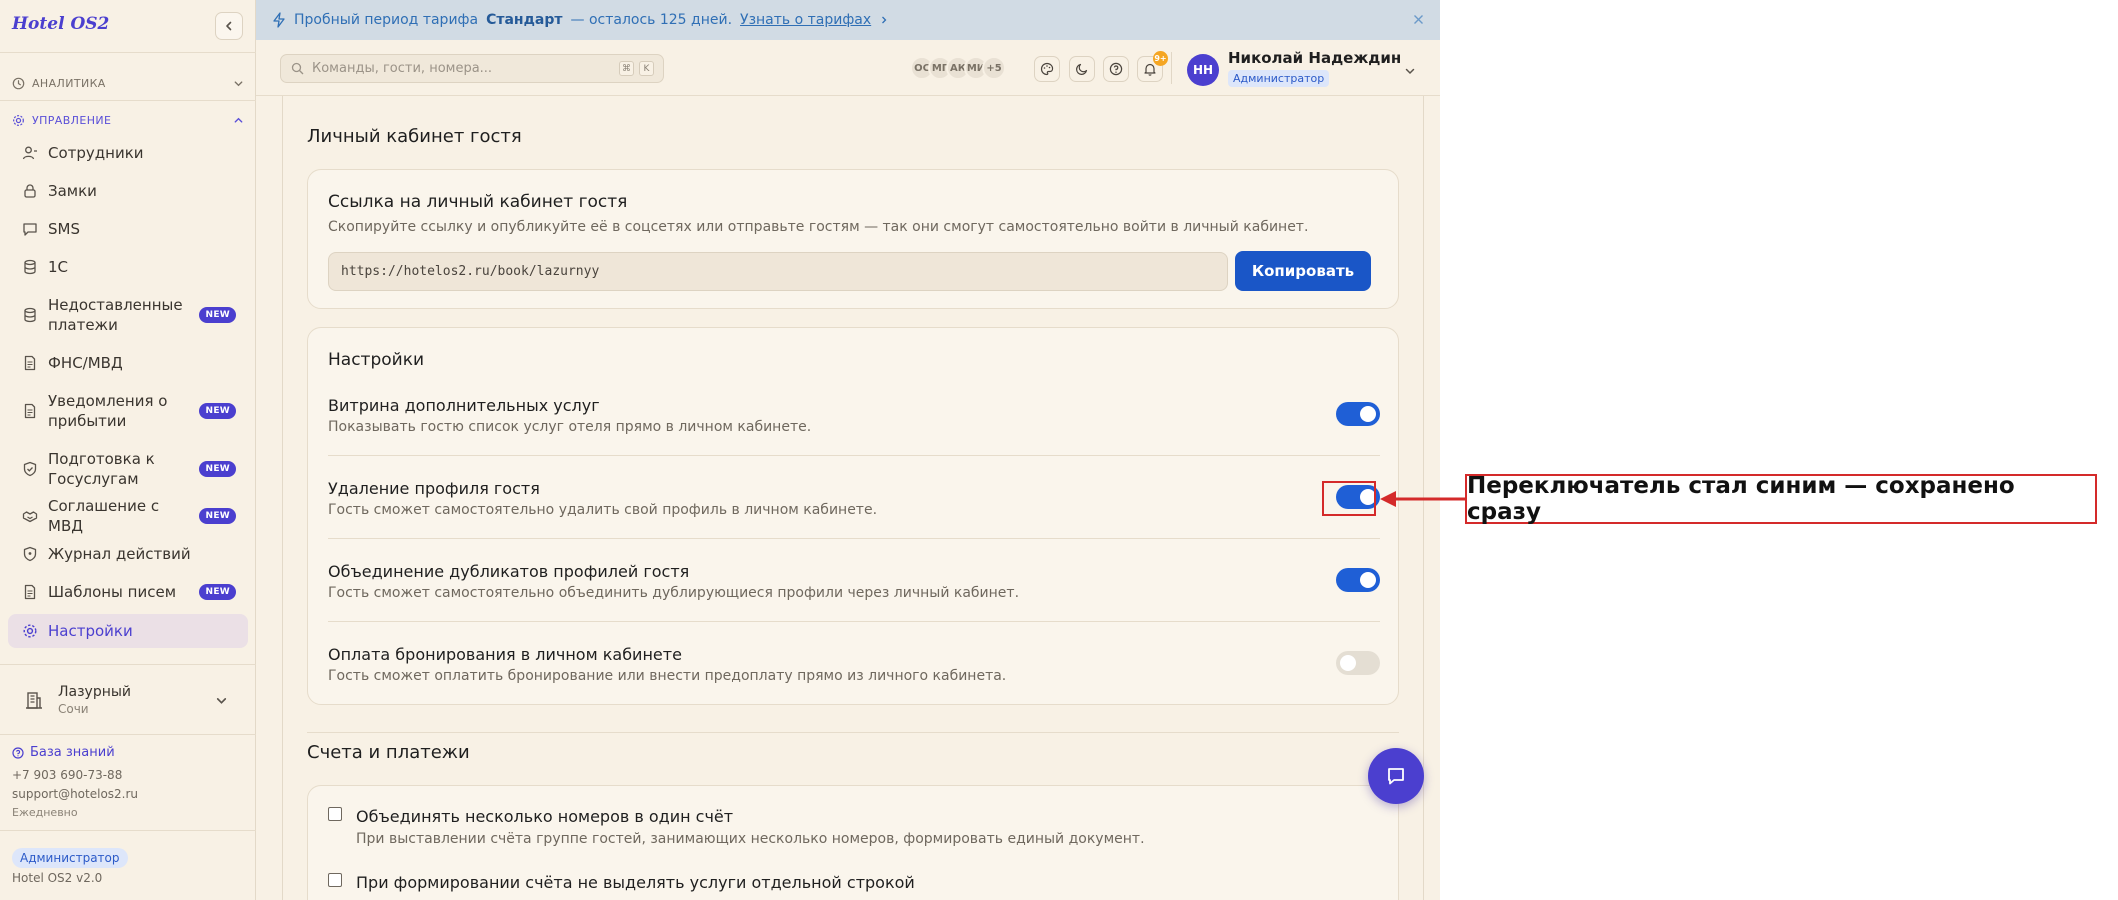 The height and width of the screenshot is (900, 2118). Describe the element at coordinates (67, 775) in the screenshot. I see `support-phone: +7 903 690-73-88` at that location.